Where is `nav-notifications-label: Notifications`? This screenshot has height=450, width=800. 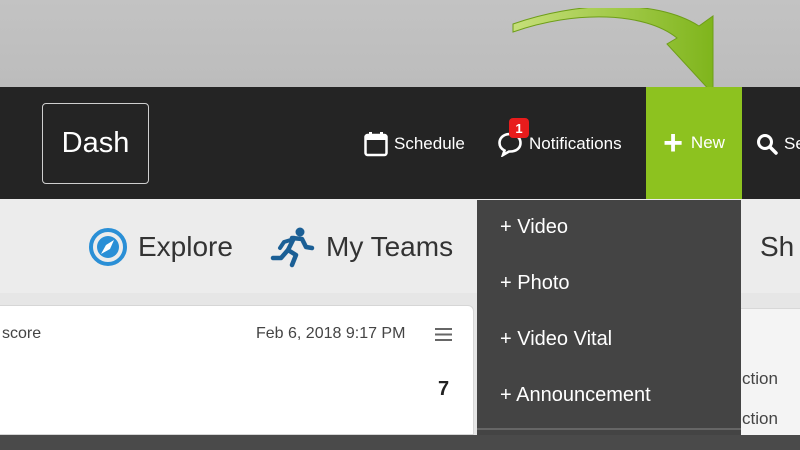
nav-notifications-label: Notifications is located at coordinates (575, 143).